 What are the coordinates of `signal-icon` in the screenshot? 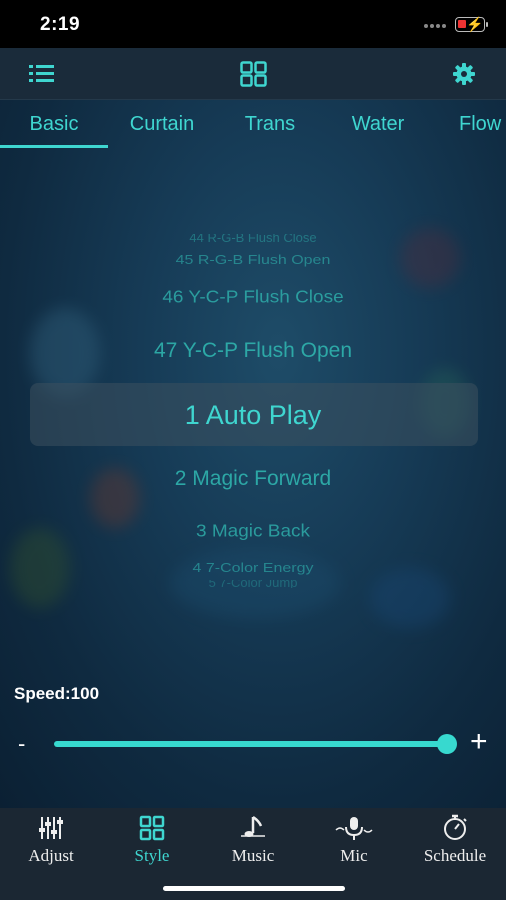 It's located at (436, 27).